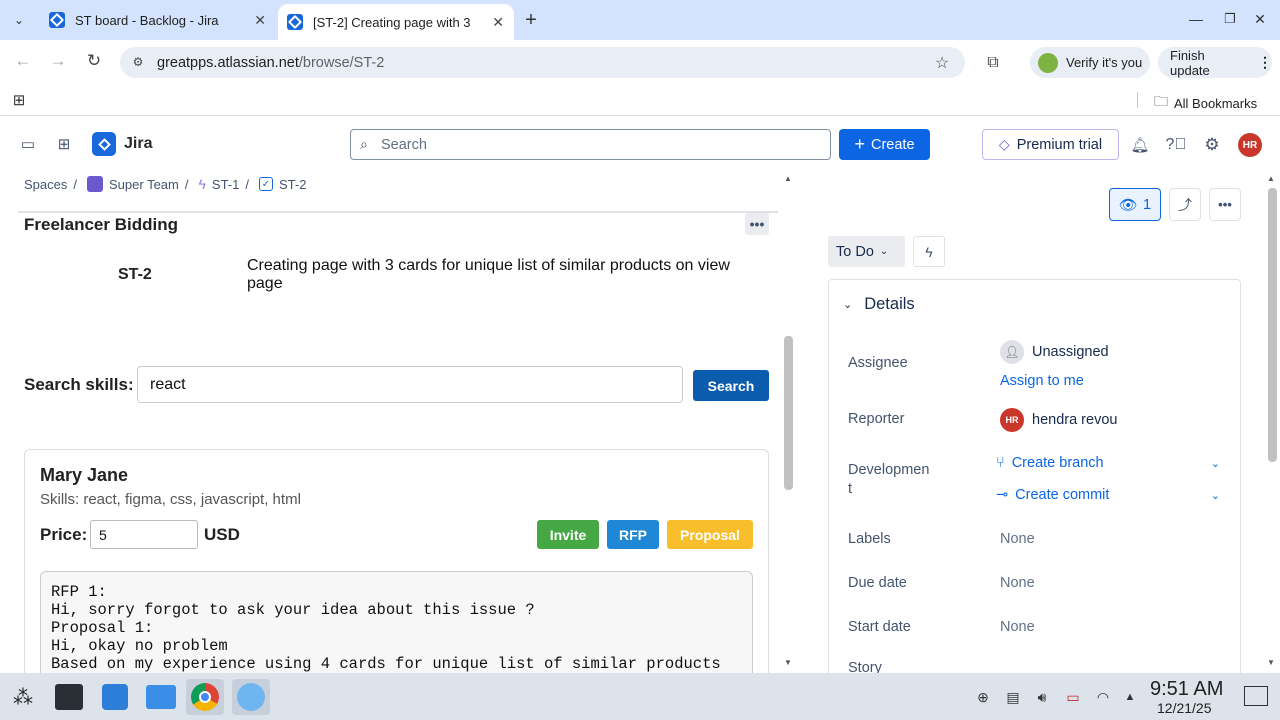 Image resolution: width=1280 pixels, height=720 pixels. What do you see at coordinates (64, 534) in the screenshot?
I see `price-label: Price:` at bounding box center [64, 534].